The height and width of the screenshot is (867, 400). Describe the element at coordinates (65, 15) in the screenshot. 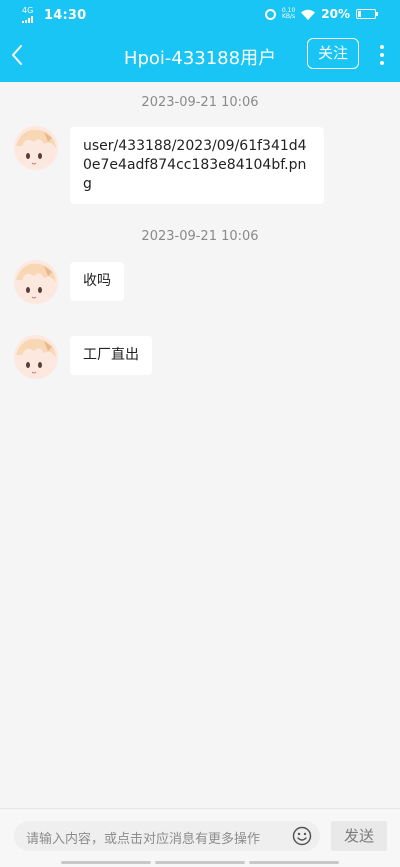

I see `status-time: 14:30` at that location.